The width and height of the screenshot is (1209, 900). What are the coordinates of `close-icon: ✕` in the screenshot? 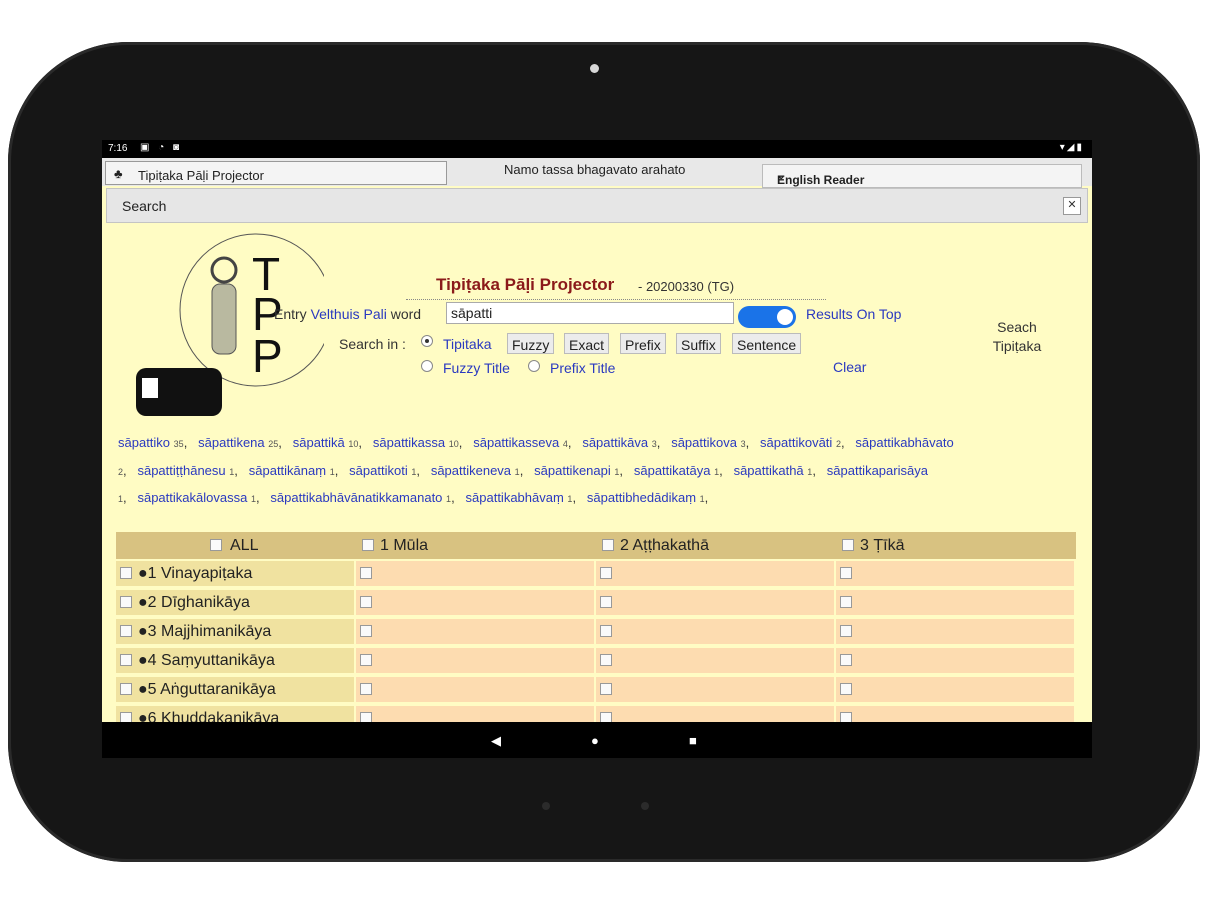 It's located at (1072, 206).